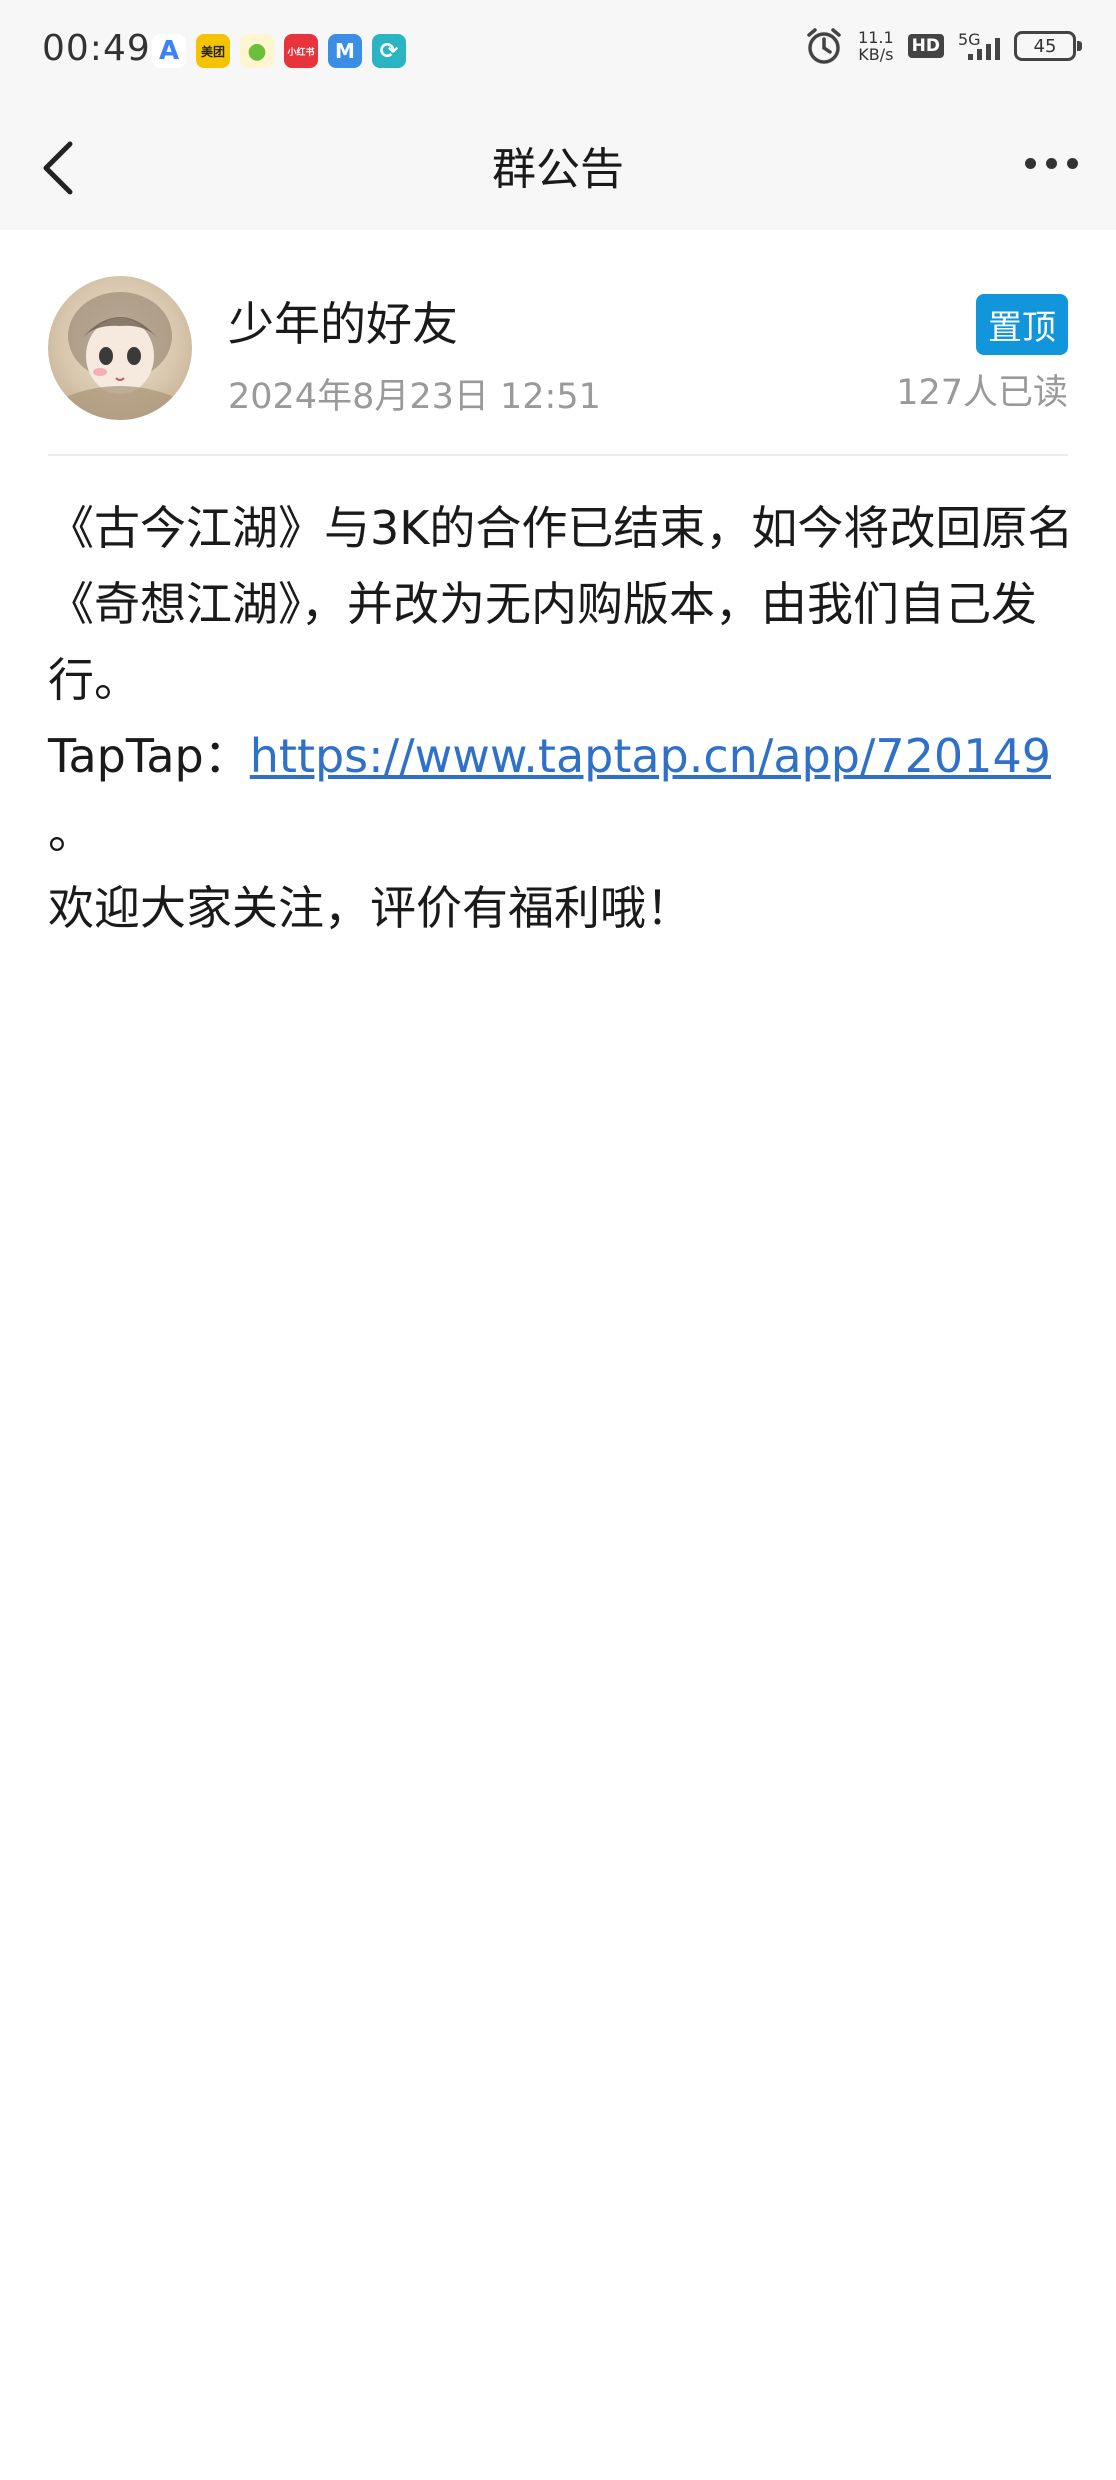  Describe the element at coordinates (120, 356) in the screenshot. I see `avatar-portrait-icon` at that location.